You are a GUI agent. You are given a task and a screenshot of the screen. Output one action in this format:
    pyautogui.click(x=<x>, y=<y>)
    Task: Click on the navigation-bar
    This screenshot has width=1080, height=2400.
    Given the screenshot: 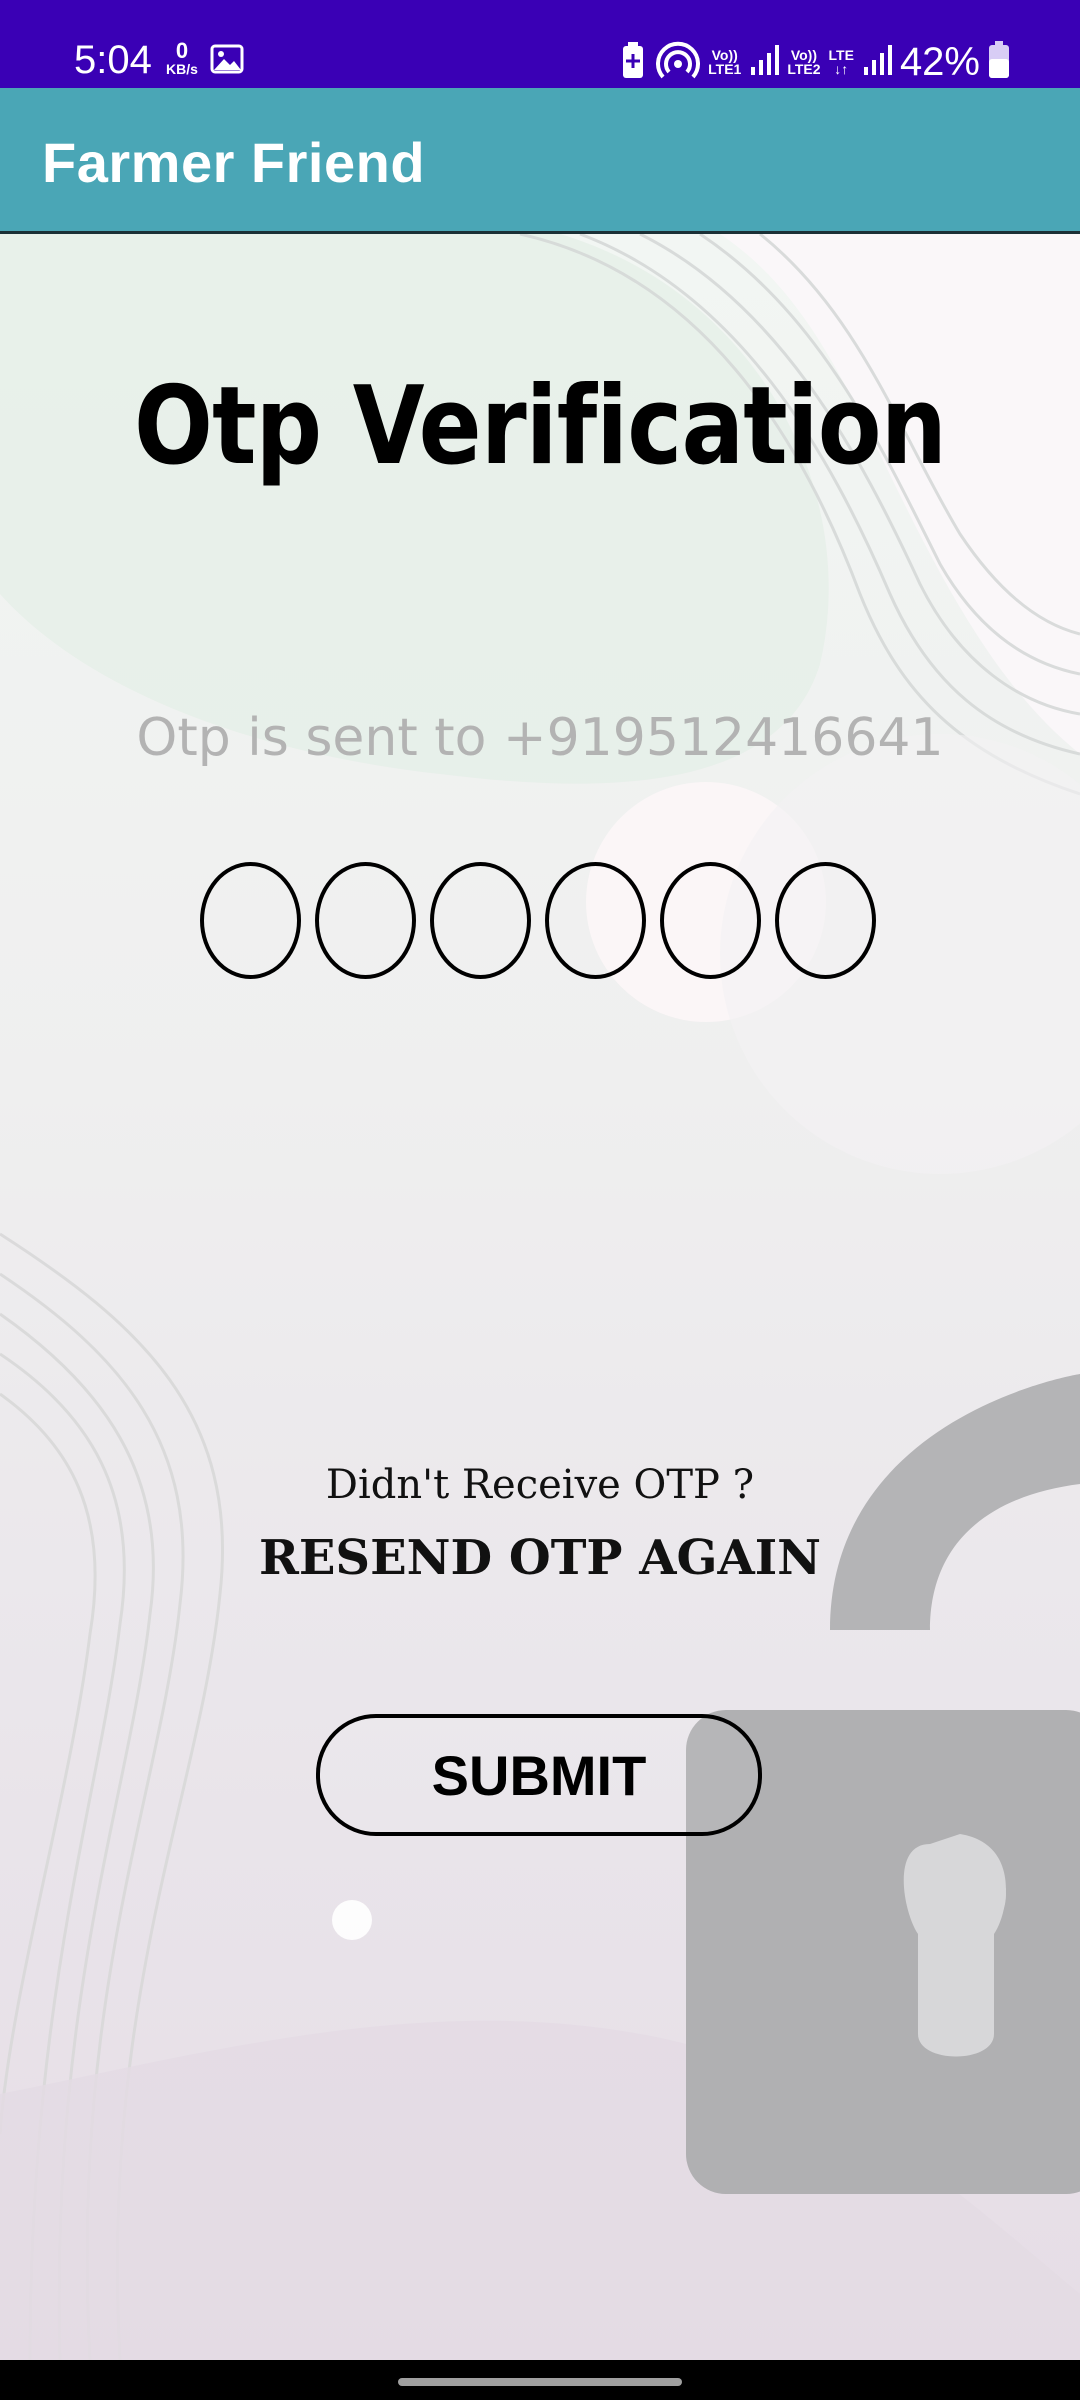 What is the action you would take?
    pyautogui.click(x=540, y=2380)
    